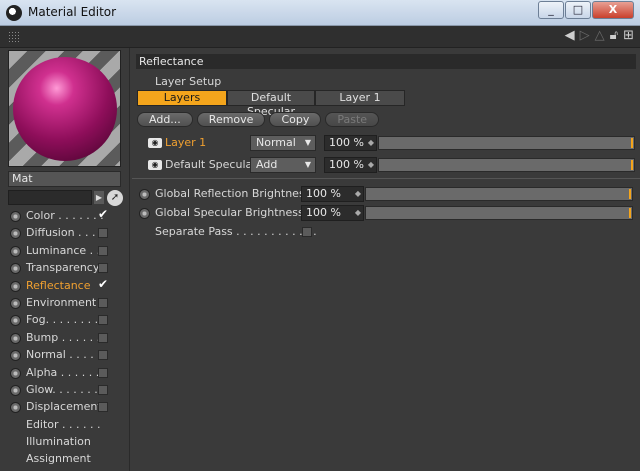  I want to click on global-reflection-row: Global Reflection Brightness 100 % ◆, so click(389, 194).